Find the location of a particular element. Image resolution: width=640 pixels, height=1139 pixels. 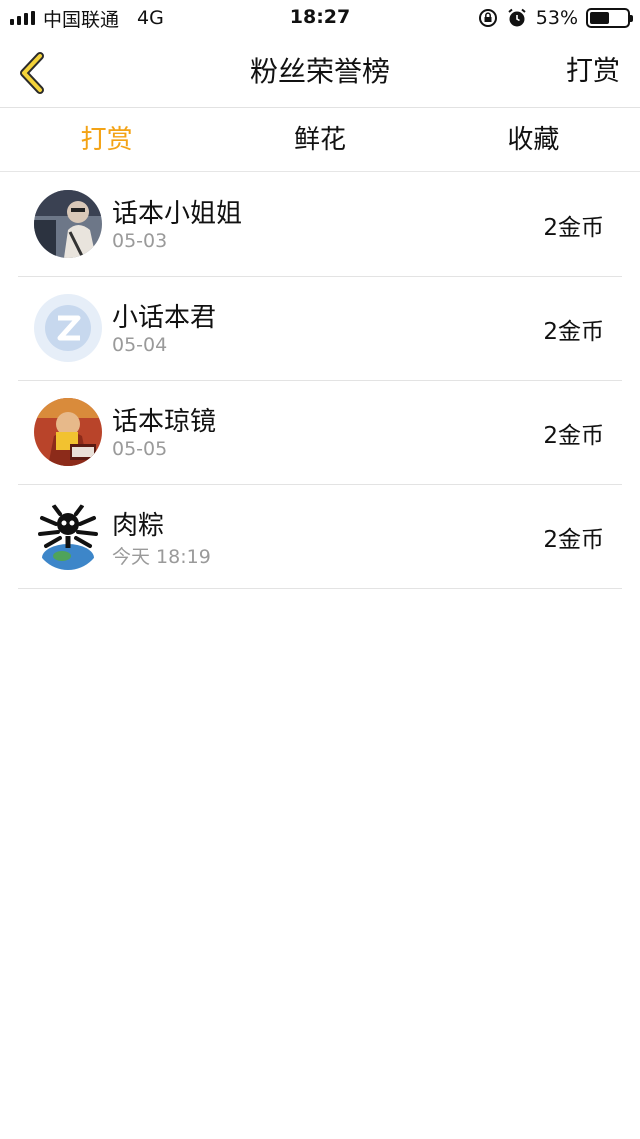

fan-name: 话本小姐姐 is located at coordinates (177, 214).